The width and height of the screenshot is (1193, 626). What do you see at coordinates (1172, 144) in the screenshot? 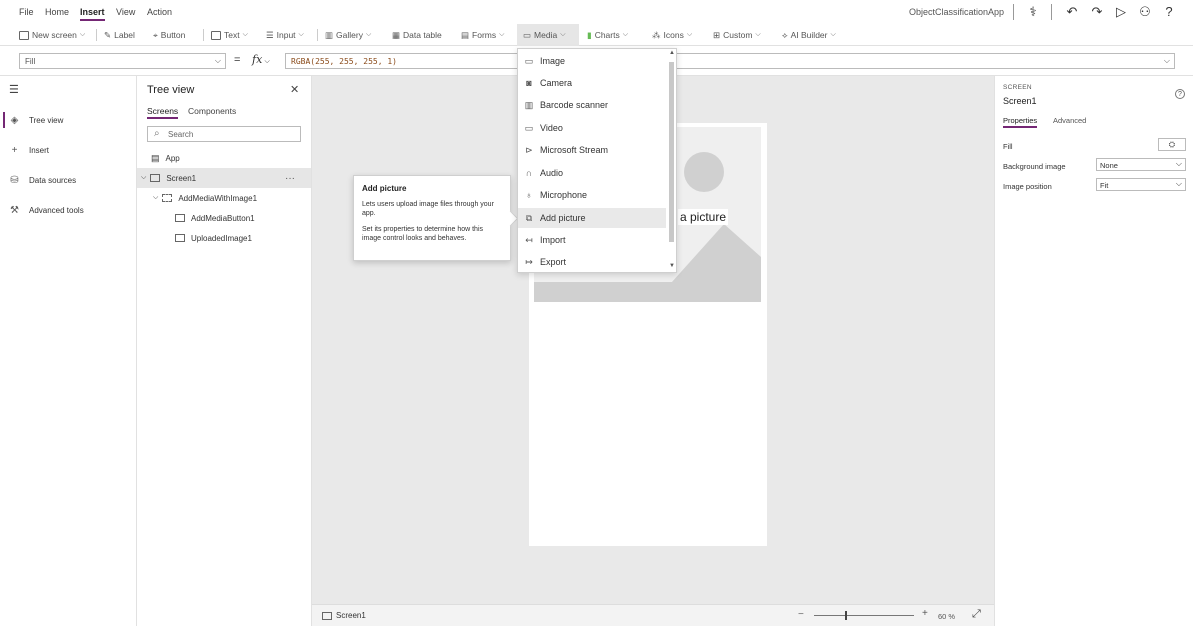
I see `fill-color-picker: ⛭` at bounding box center [1172, 144].